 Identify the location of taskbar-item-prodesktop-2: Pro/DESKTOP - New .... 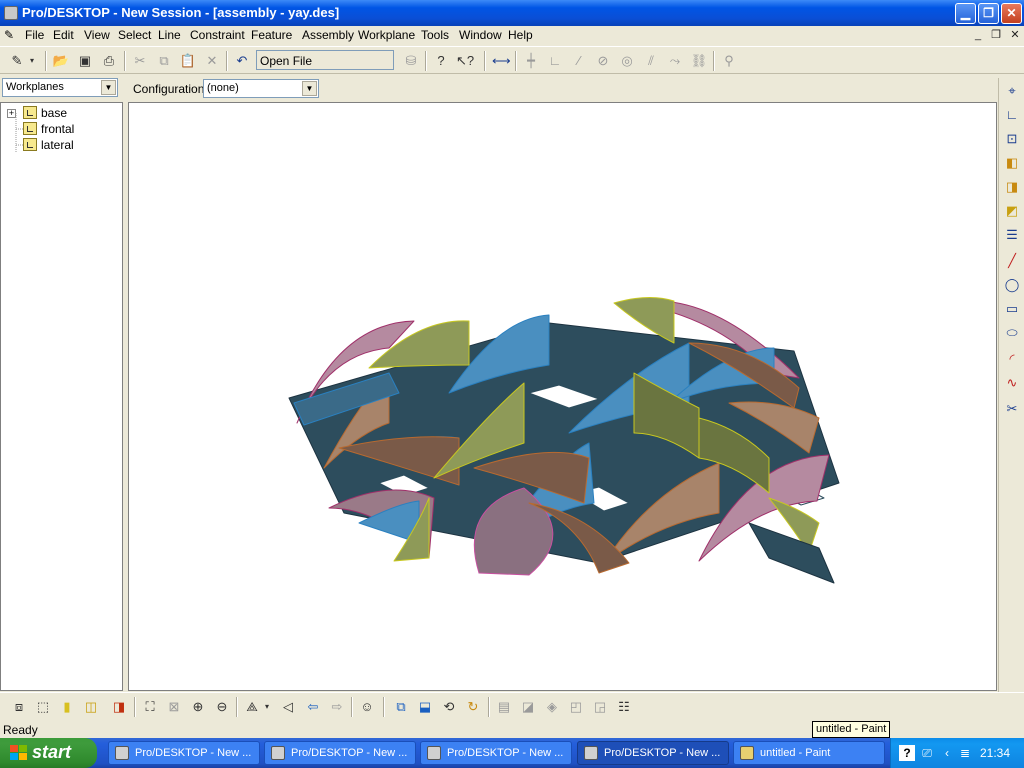
(340, 753).